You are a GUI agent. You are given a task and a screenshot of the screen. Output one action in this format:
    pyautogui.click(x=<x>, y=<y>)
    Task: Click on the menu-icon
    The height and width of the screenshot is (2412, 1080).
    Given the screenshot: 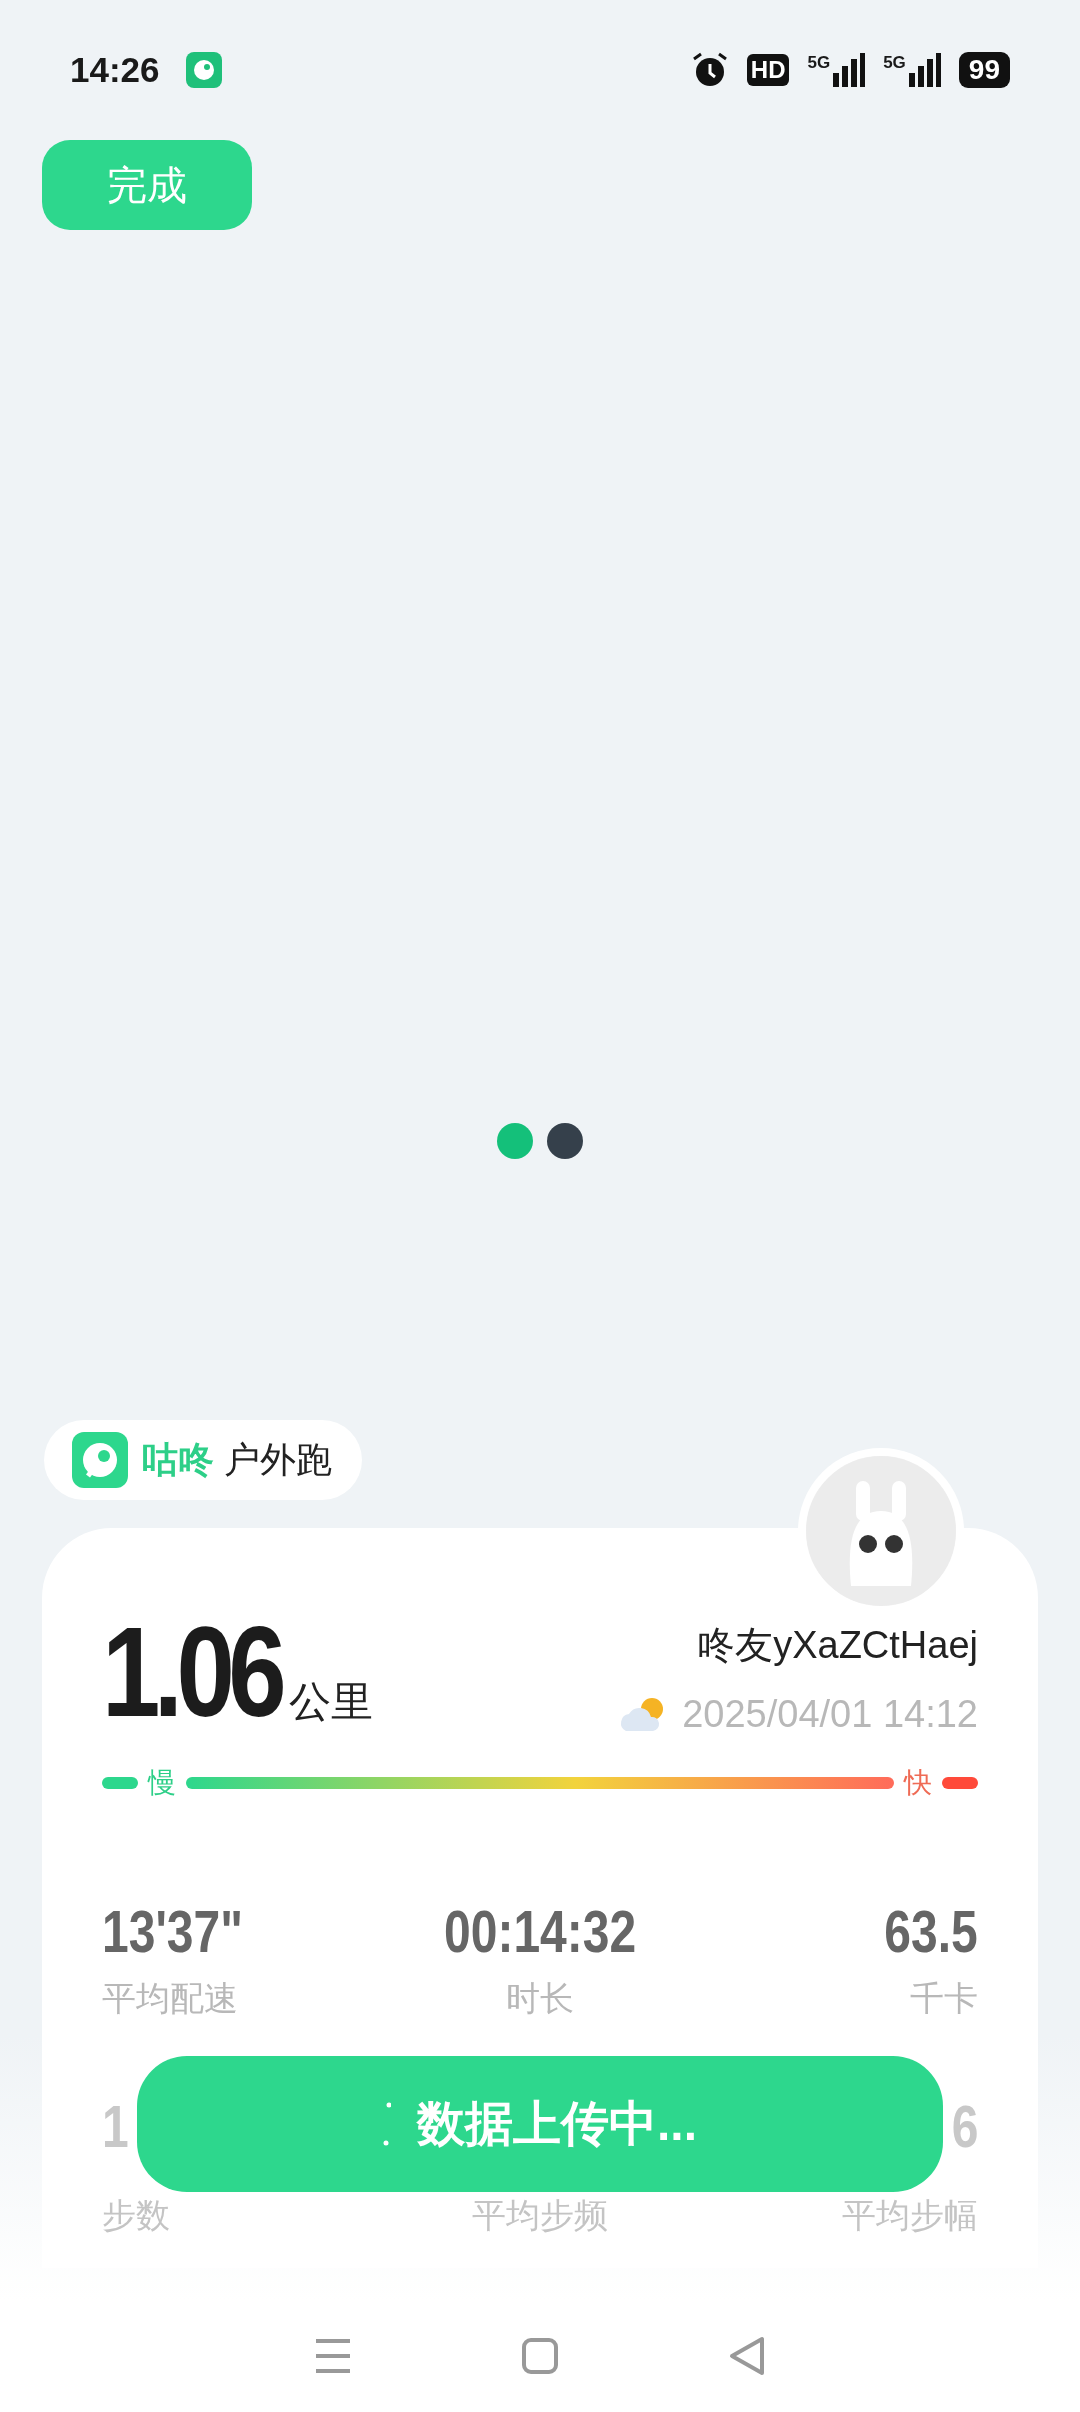 What is the action you would take?
    pyautogui.click(x=333, y=2356)
    